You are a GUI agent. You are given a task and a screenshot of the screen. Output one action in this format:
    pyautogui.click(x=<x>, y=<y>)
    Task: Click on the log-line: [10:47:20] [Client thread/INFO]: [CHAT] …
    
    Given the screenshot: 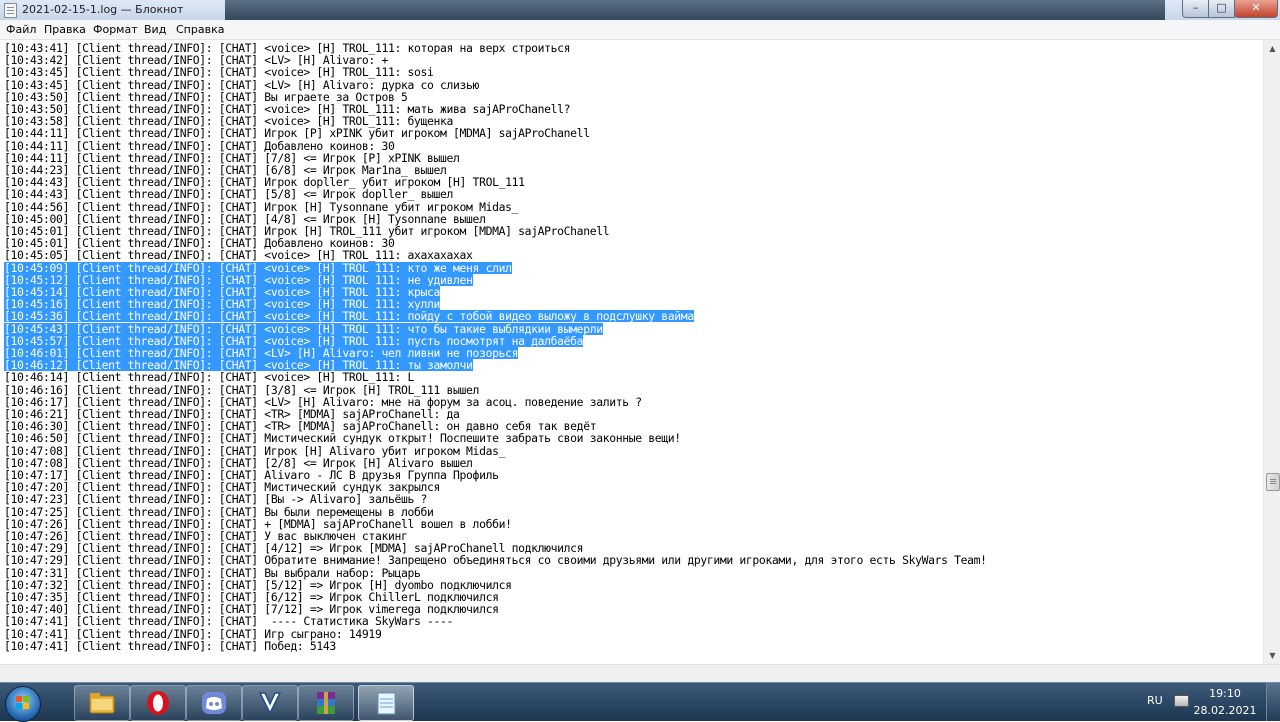 What is the action you would take?
    pyautogui.click(x=222, y=487)
    